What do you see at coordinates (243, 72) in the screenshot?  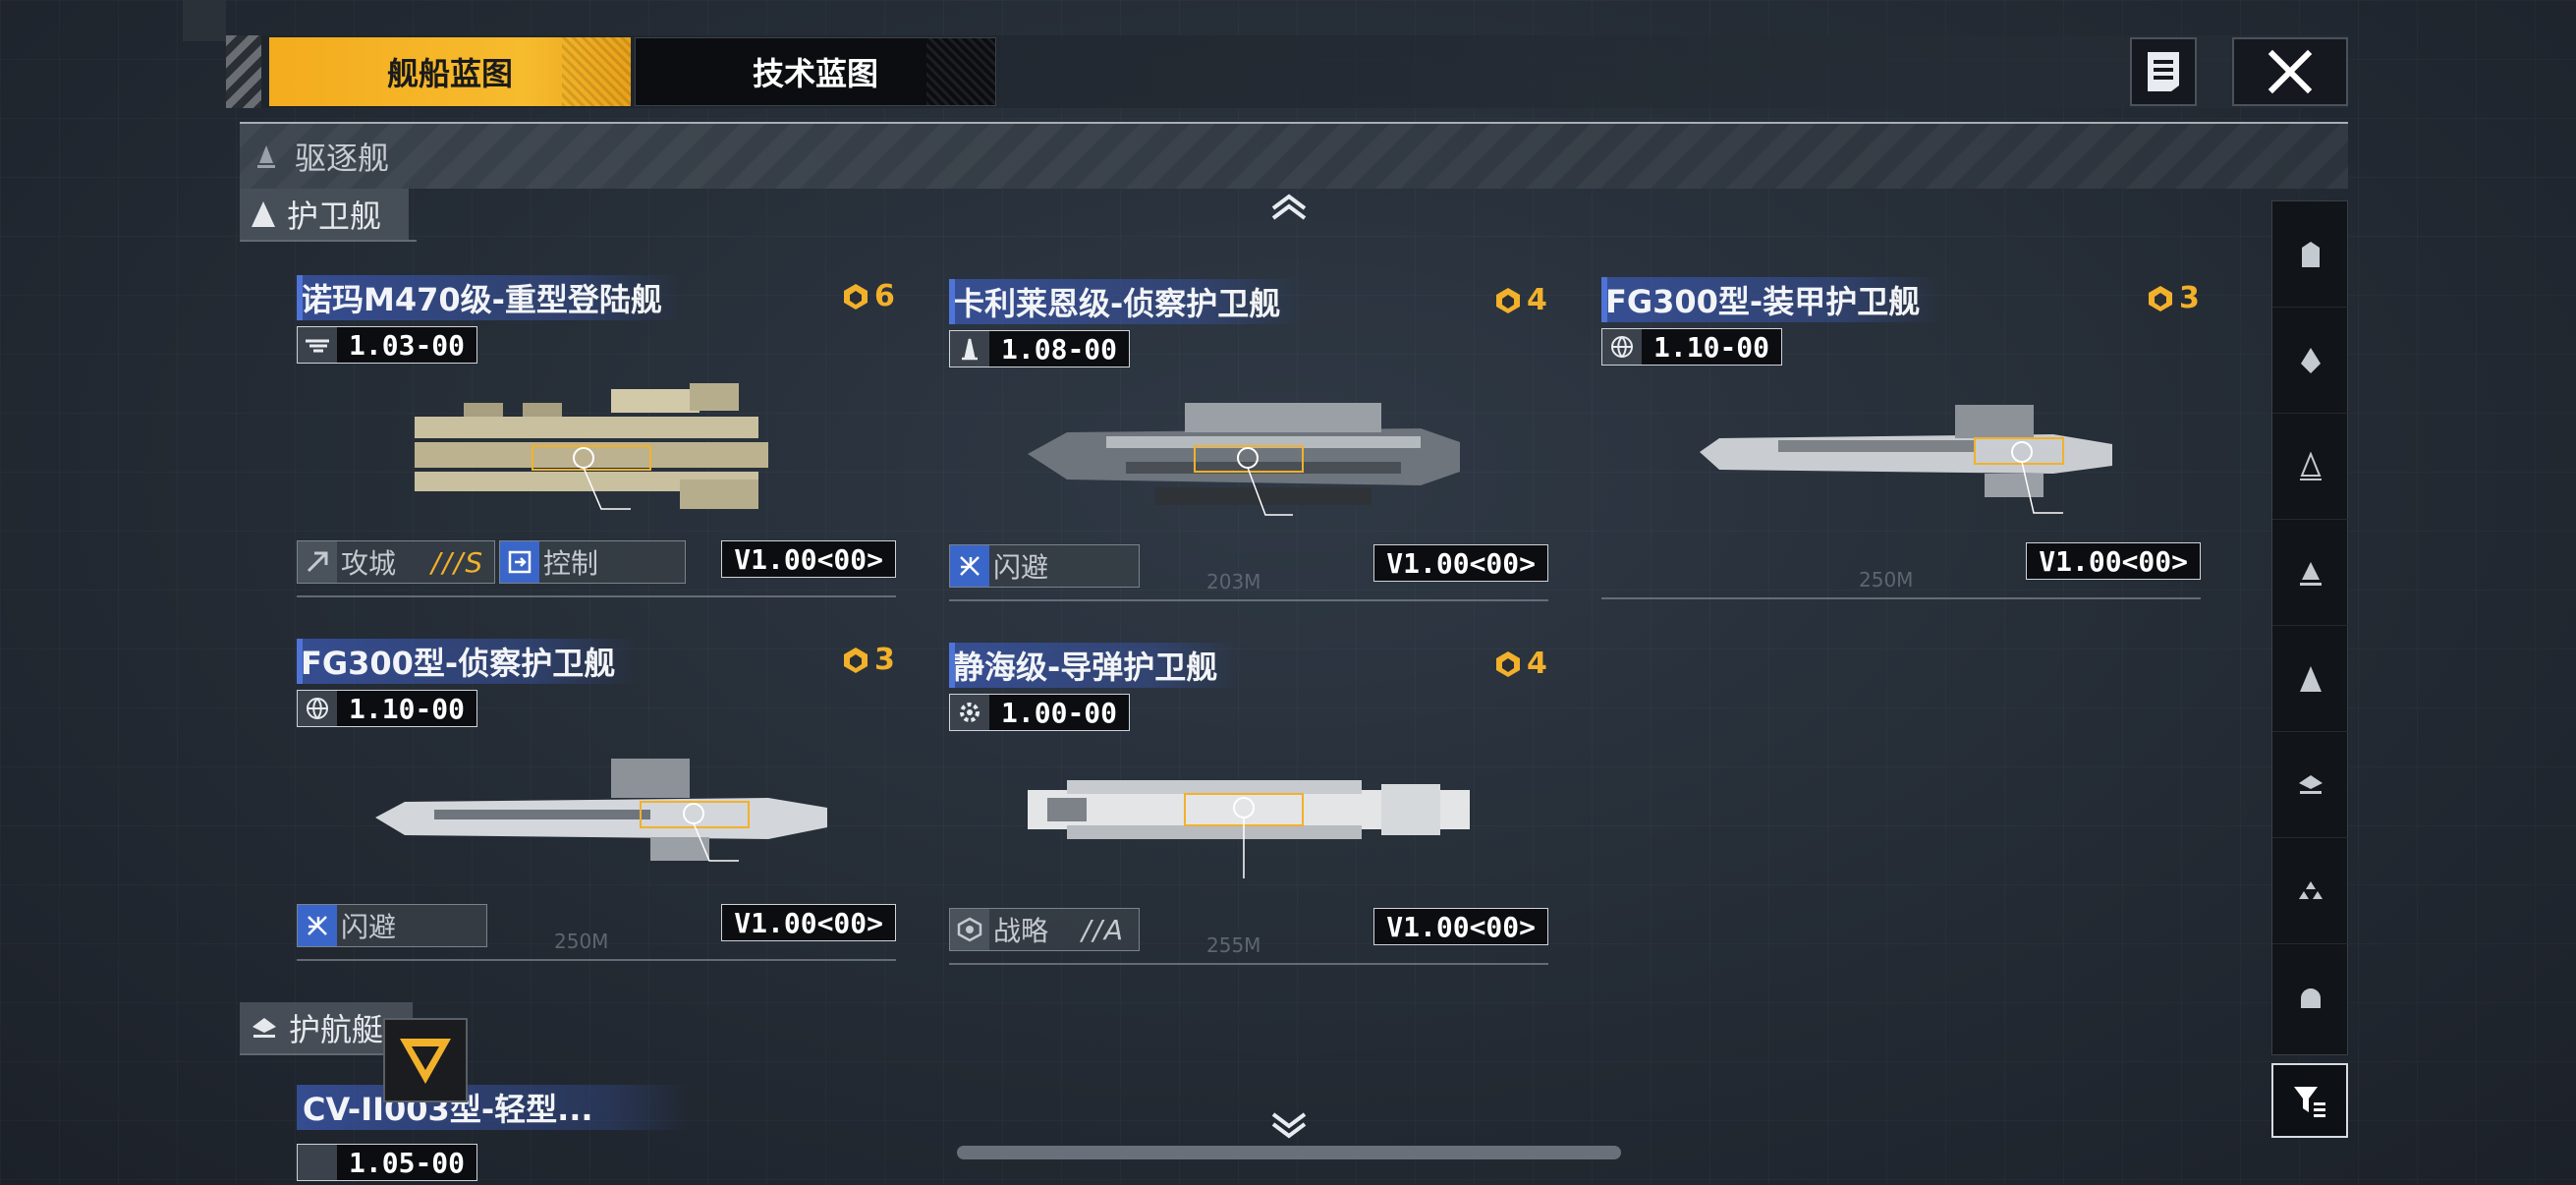 I see `hazard-stripe` at bounding box center [243, 72].